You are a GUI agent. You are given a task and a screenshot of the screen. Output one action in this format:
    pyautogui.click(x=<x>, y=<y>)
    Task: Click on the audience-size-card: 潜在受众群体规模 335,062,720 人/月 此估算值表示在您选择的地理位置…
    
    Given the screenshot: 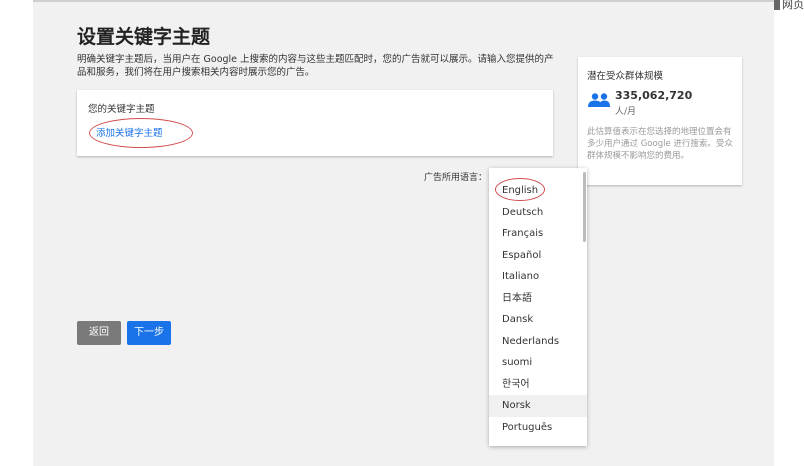 What is the action you would take?
    pyautogui.click(x=660, y=121)
    